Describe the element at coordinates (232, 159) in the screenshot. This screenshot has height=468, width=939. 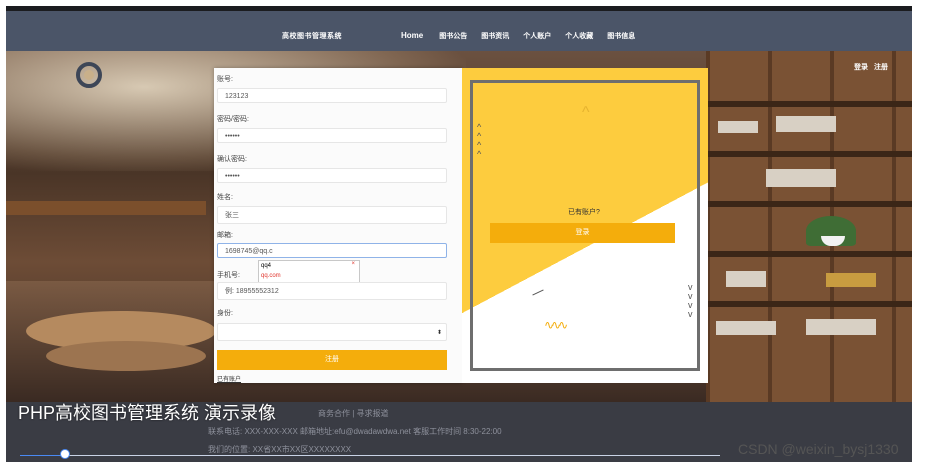
I see `confirm-password-label: 确认密码:` at that location.